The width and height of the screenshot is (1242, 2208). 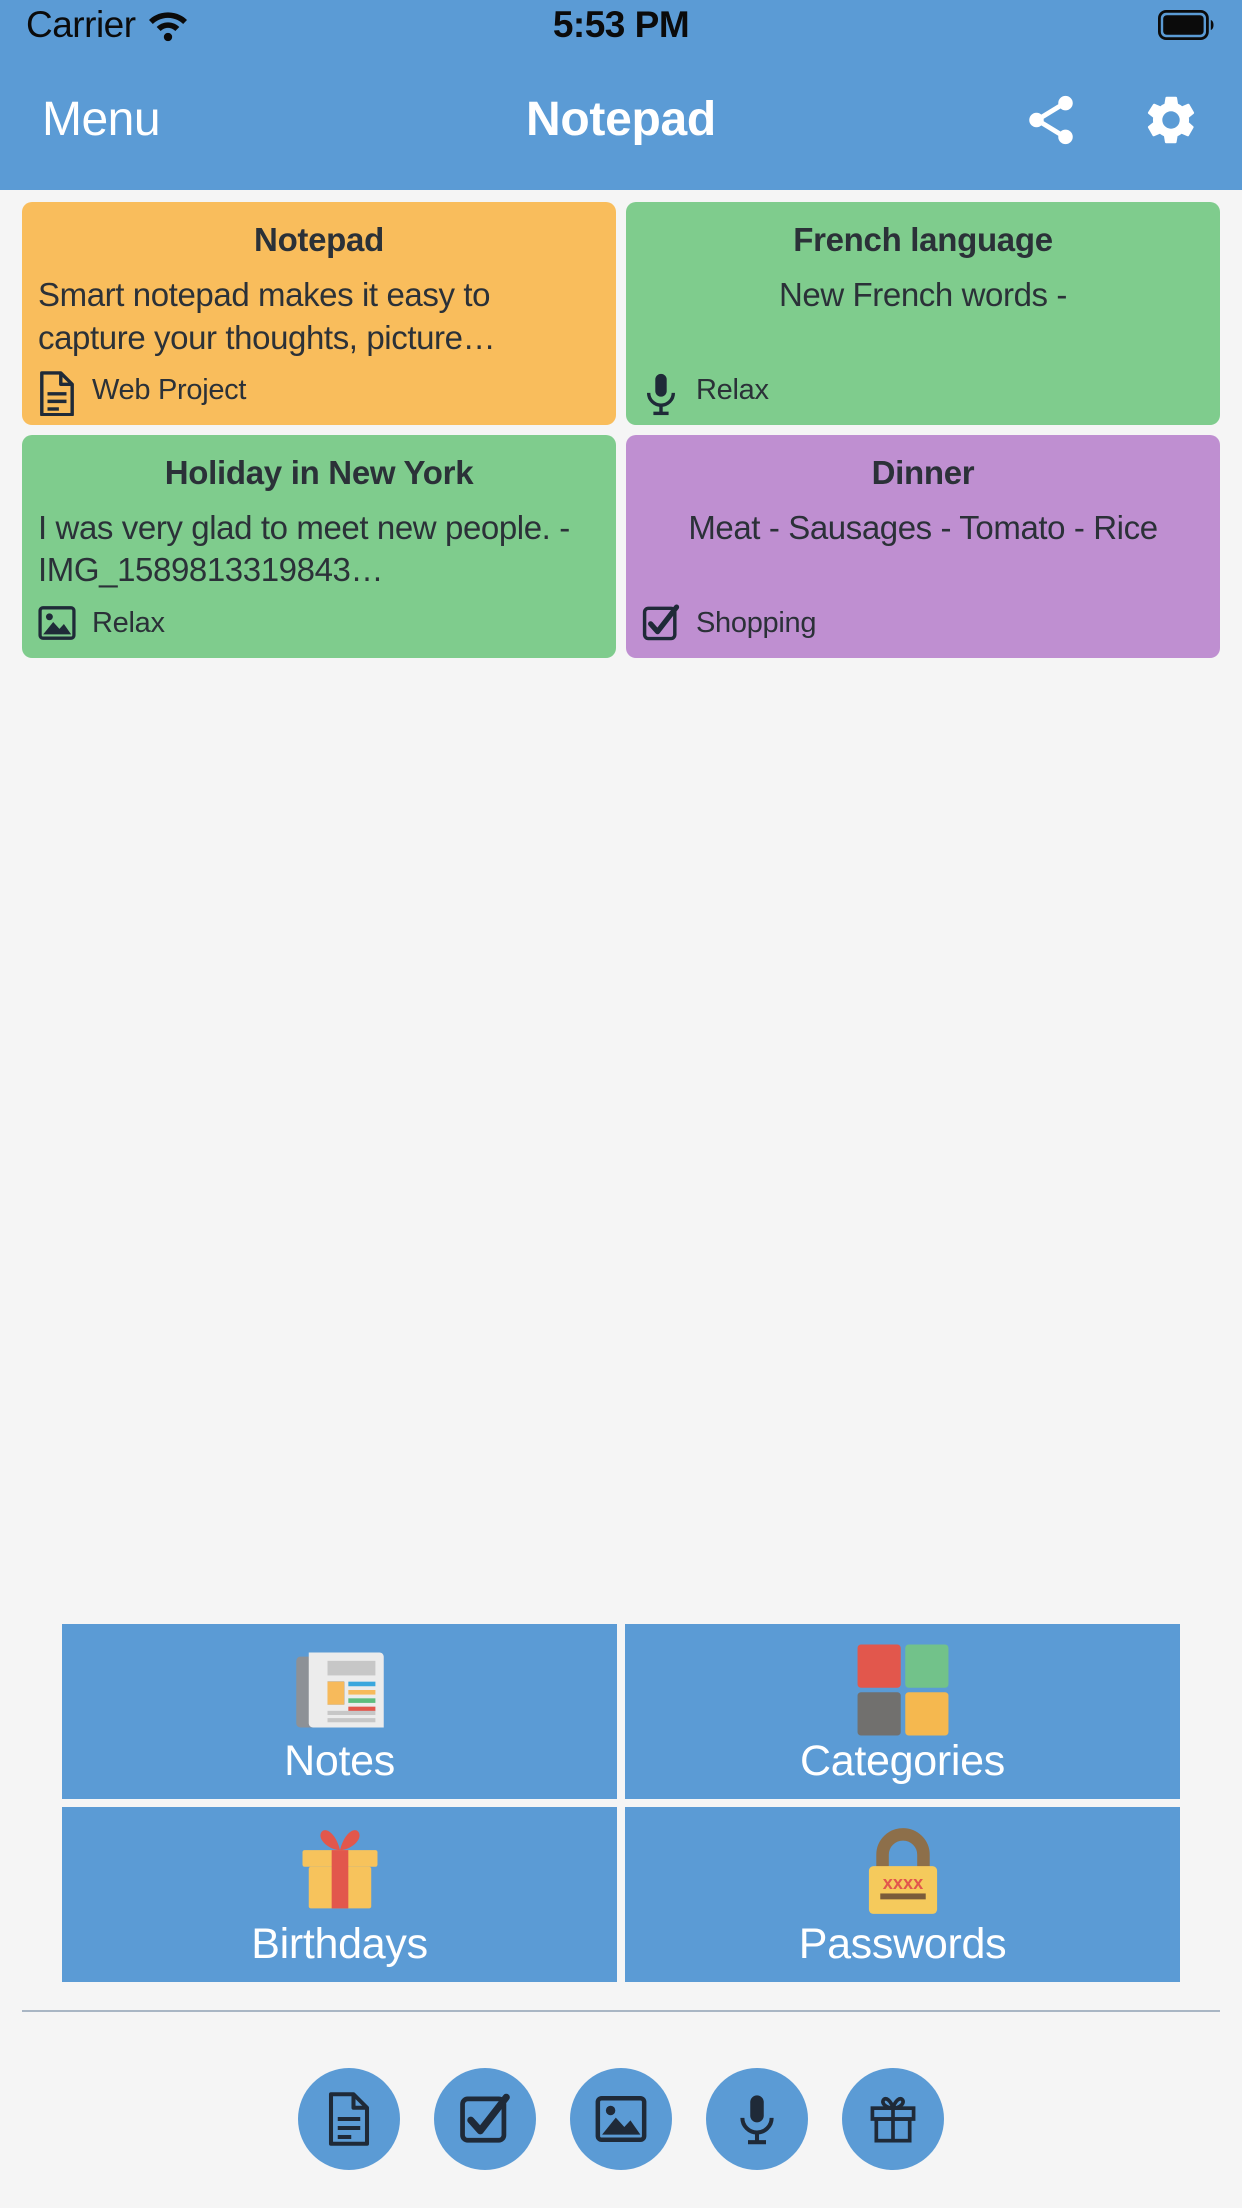 What do you see at coordinates (902, 1944) in the screenshot?
I see `menu-tile-label: Passwords` at bounding box center [902, 1944].